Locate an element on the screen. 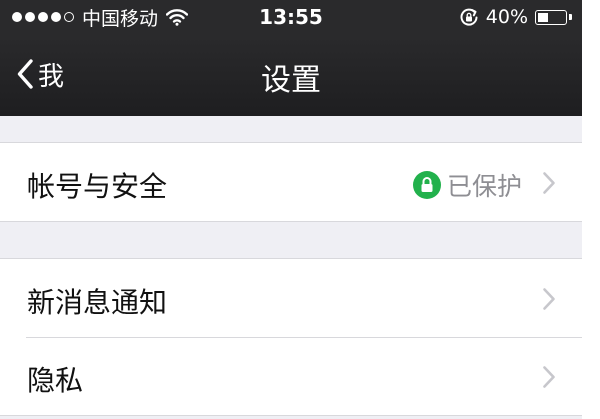 Image resolution: width=600 pixels, height=419 pixels. battery-tip is located at coordinates (570, 17).